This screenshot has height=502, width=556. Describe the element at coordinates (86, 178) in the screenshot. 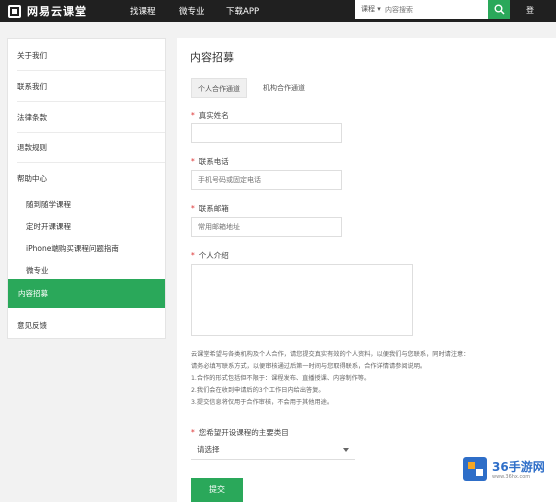

I see `sidebar-item-help: 帮助中心` at that location.